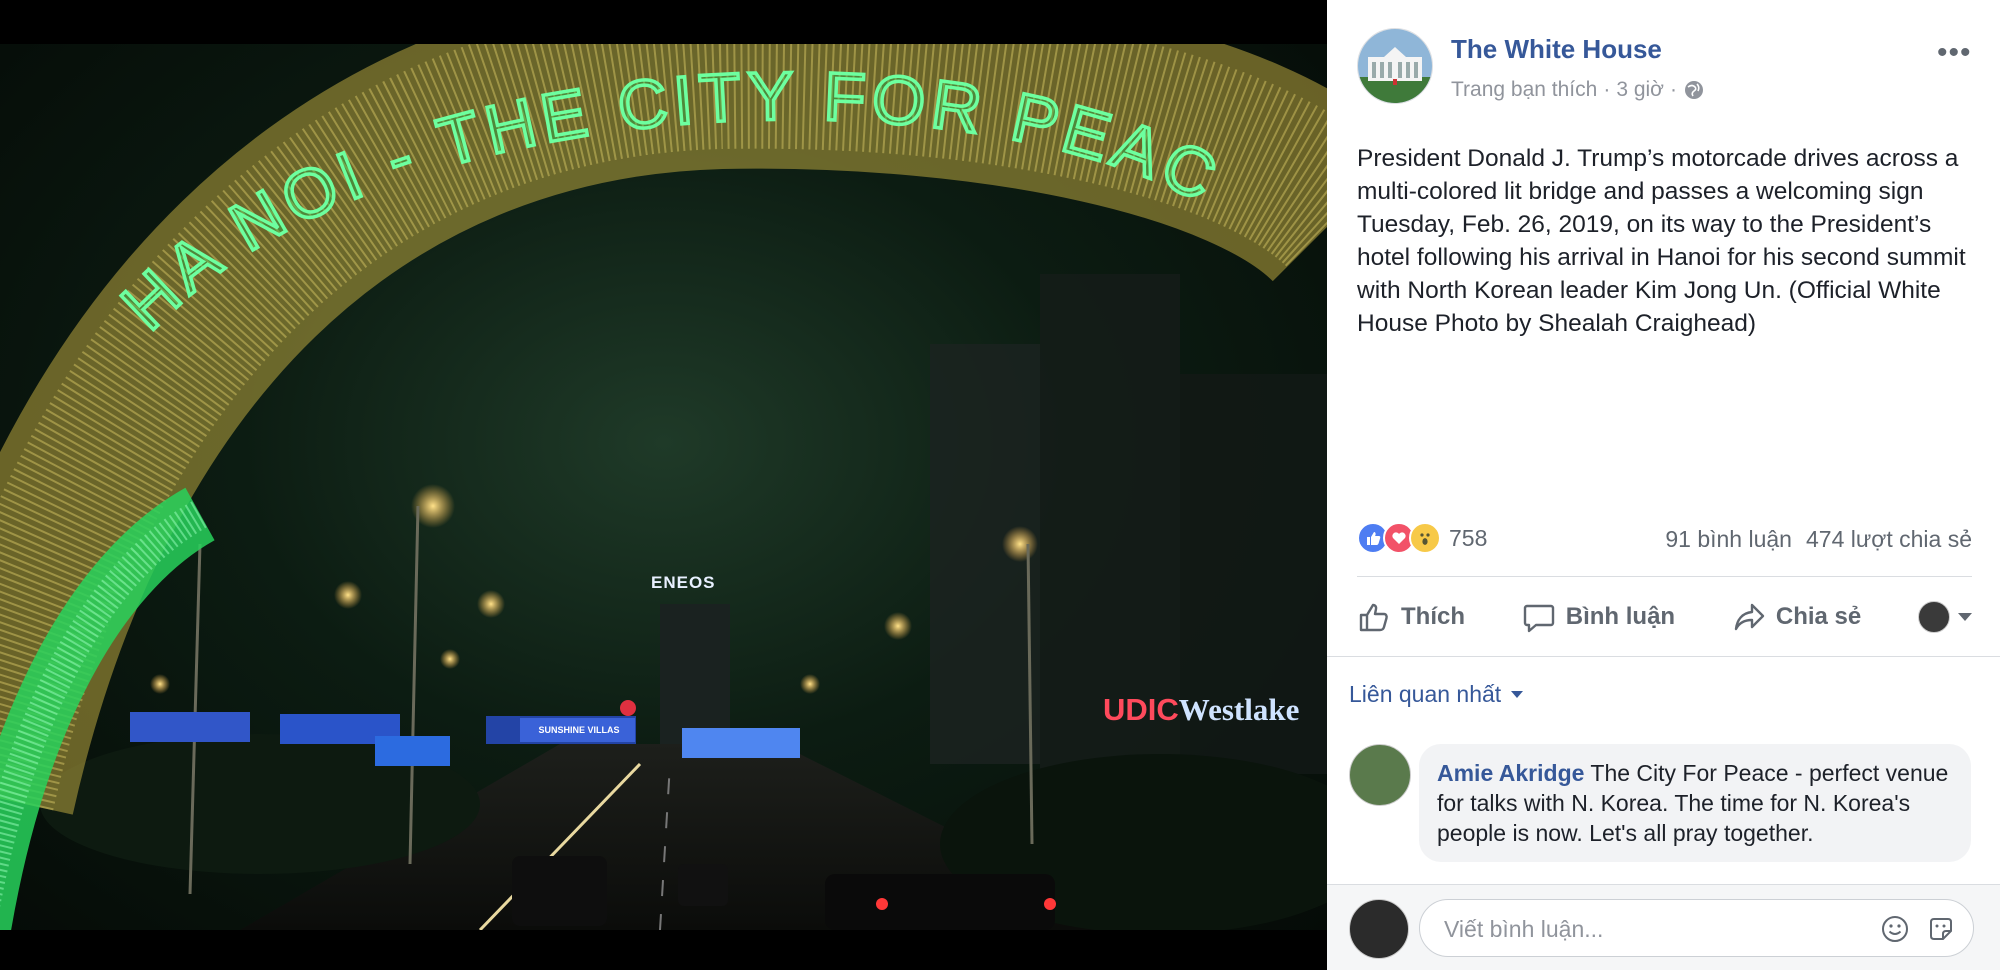 Image resolution: width=2000 pixels, height=970 pixels. I want to click on share-button: Chia sẻ, so click(1796, 617).